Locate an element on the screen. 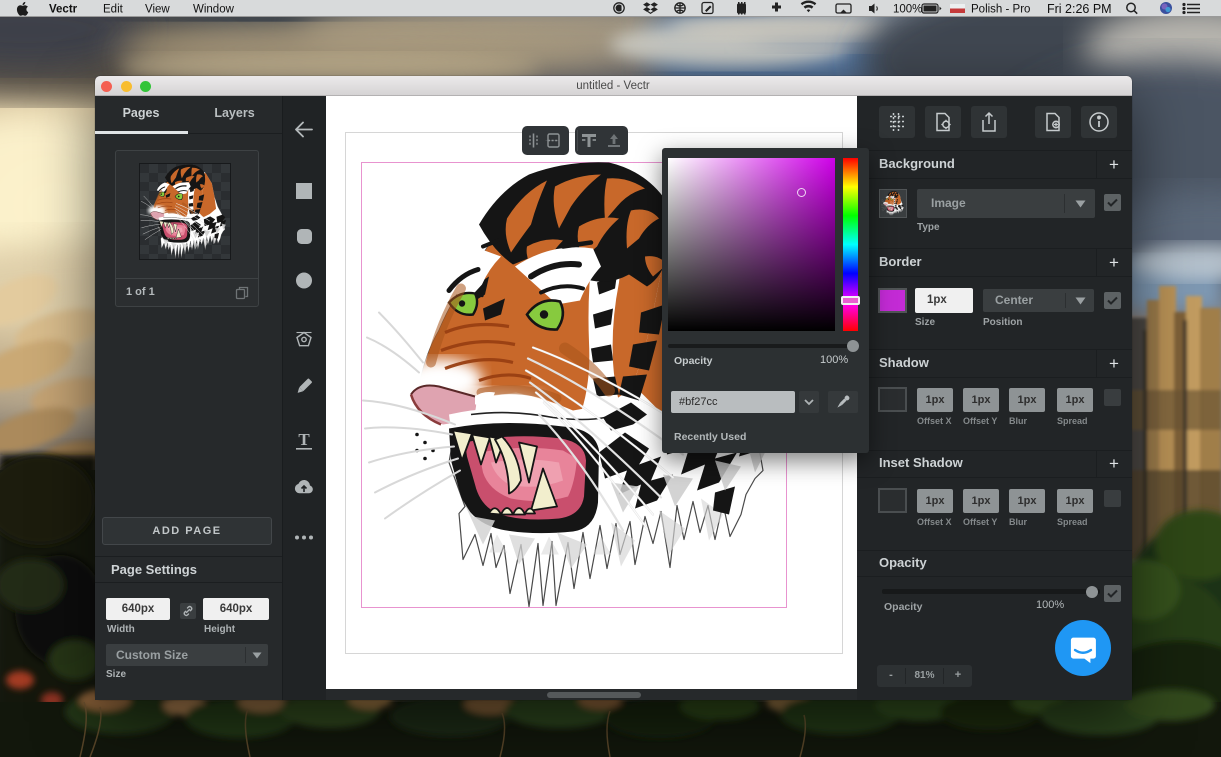 Image resolution: width=1221 pixels, height=757 pixels. svg-text: Window is located at coordinates (214, 10).